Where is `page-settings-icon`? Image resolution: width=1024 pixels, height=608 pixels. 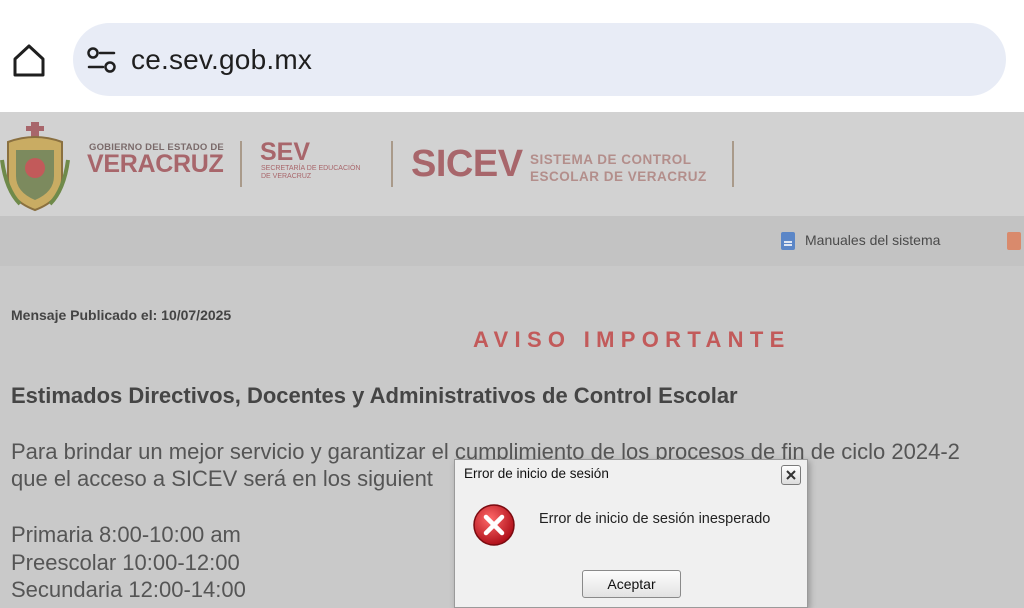
page-settings-icon is located at coordinates (101, 59).